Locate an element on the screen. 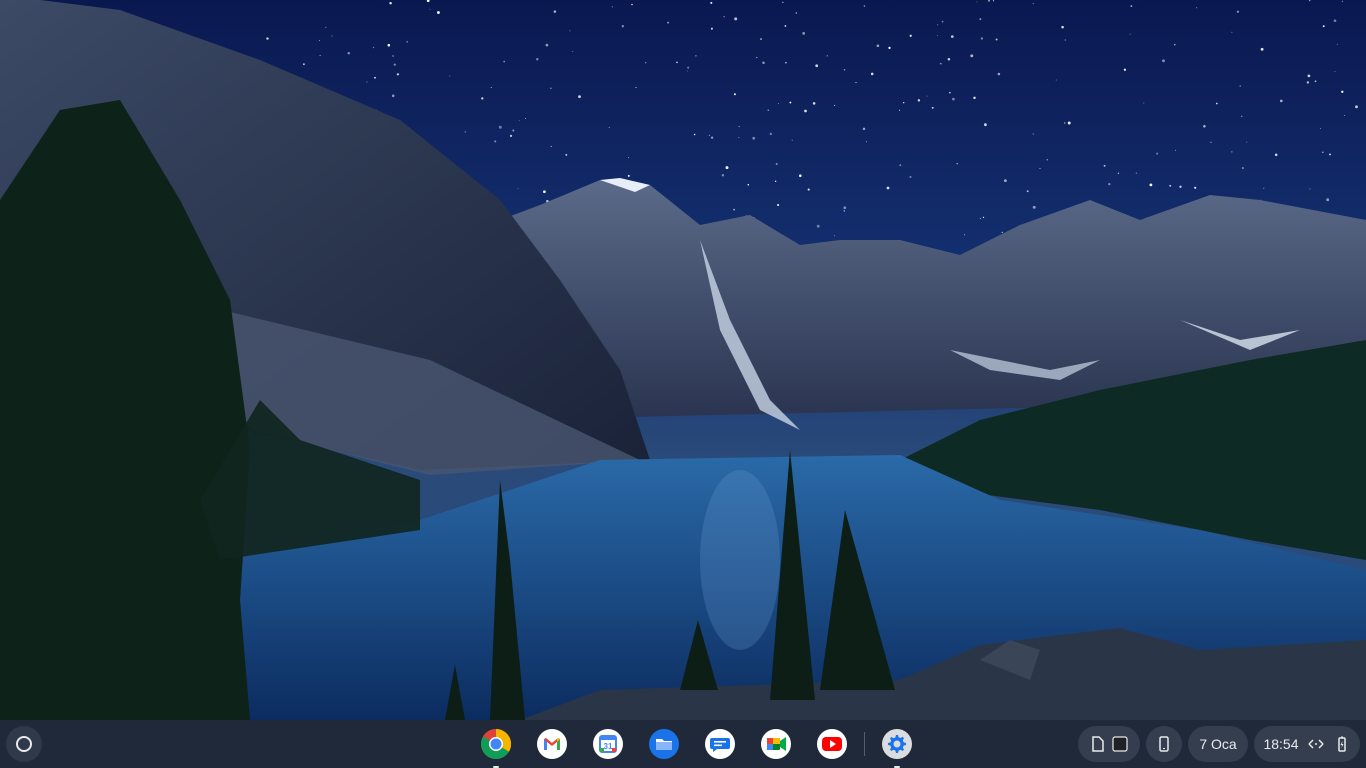  status-tray: 7 Oca 18:54 is located at coordinates (1219, 744).